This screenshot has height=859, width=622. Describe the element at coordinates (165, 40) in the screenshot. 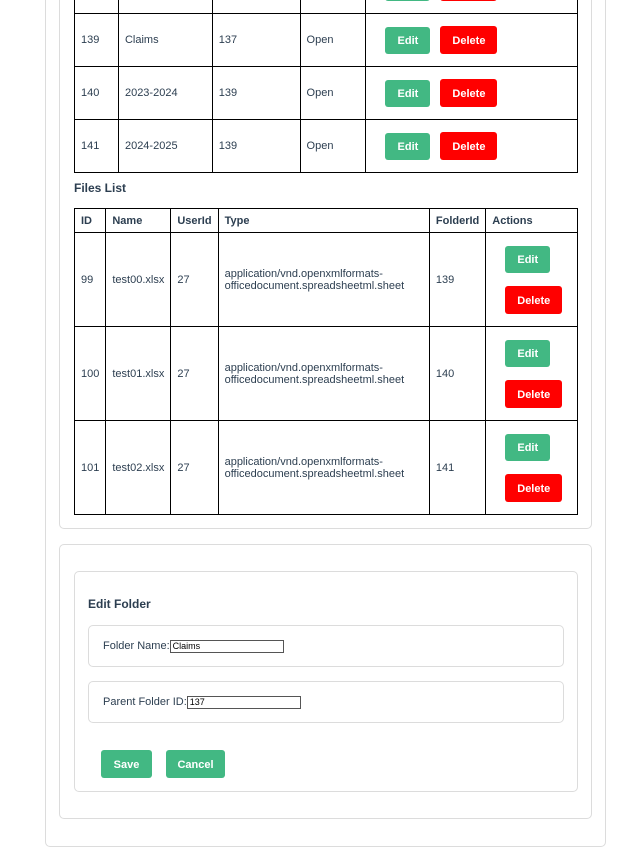

I see `folder-name-cell: Claims` at that location.